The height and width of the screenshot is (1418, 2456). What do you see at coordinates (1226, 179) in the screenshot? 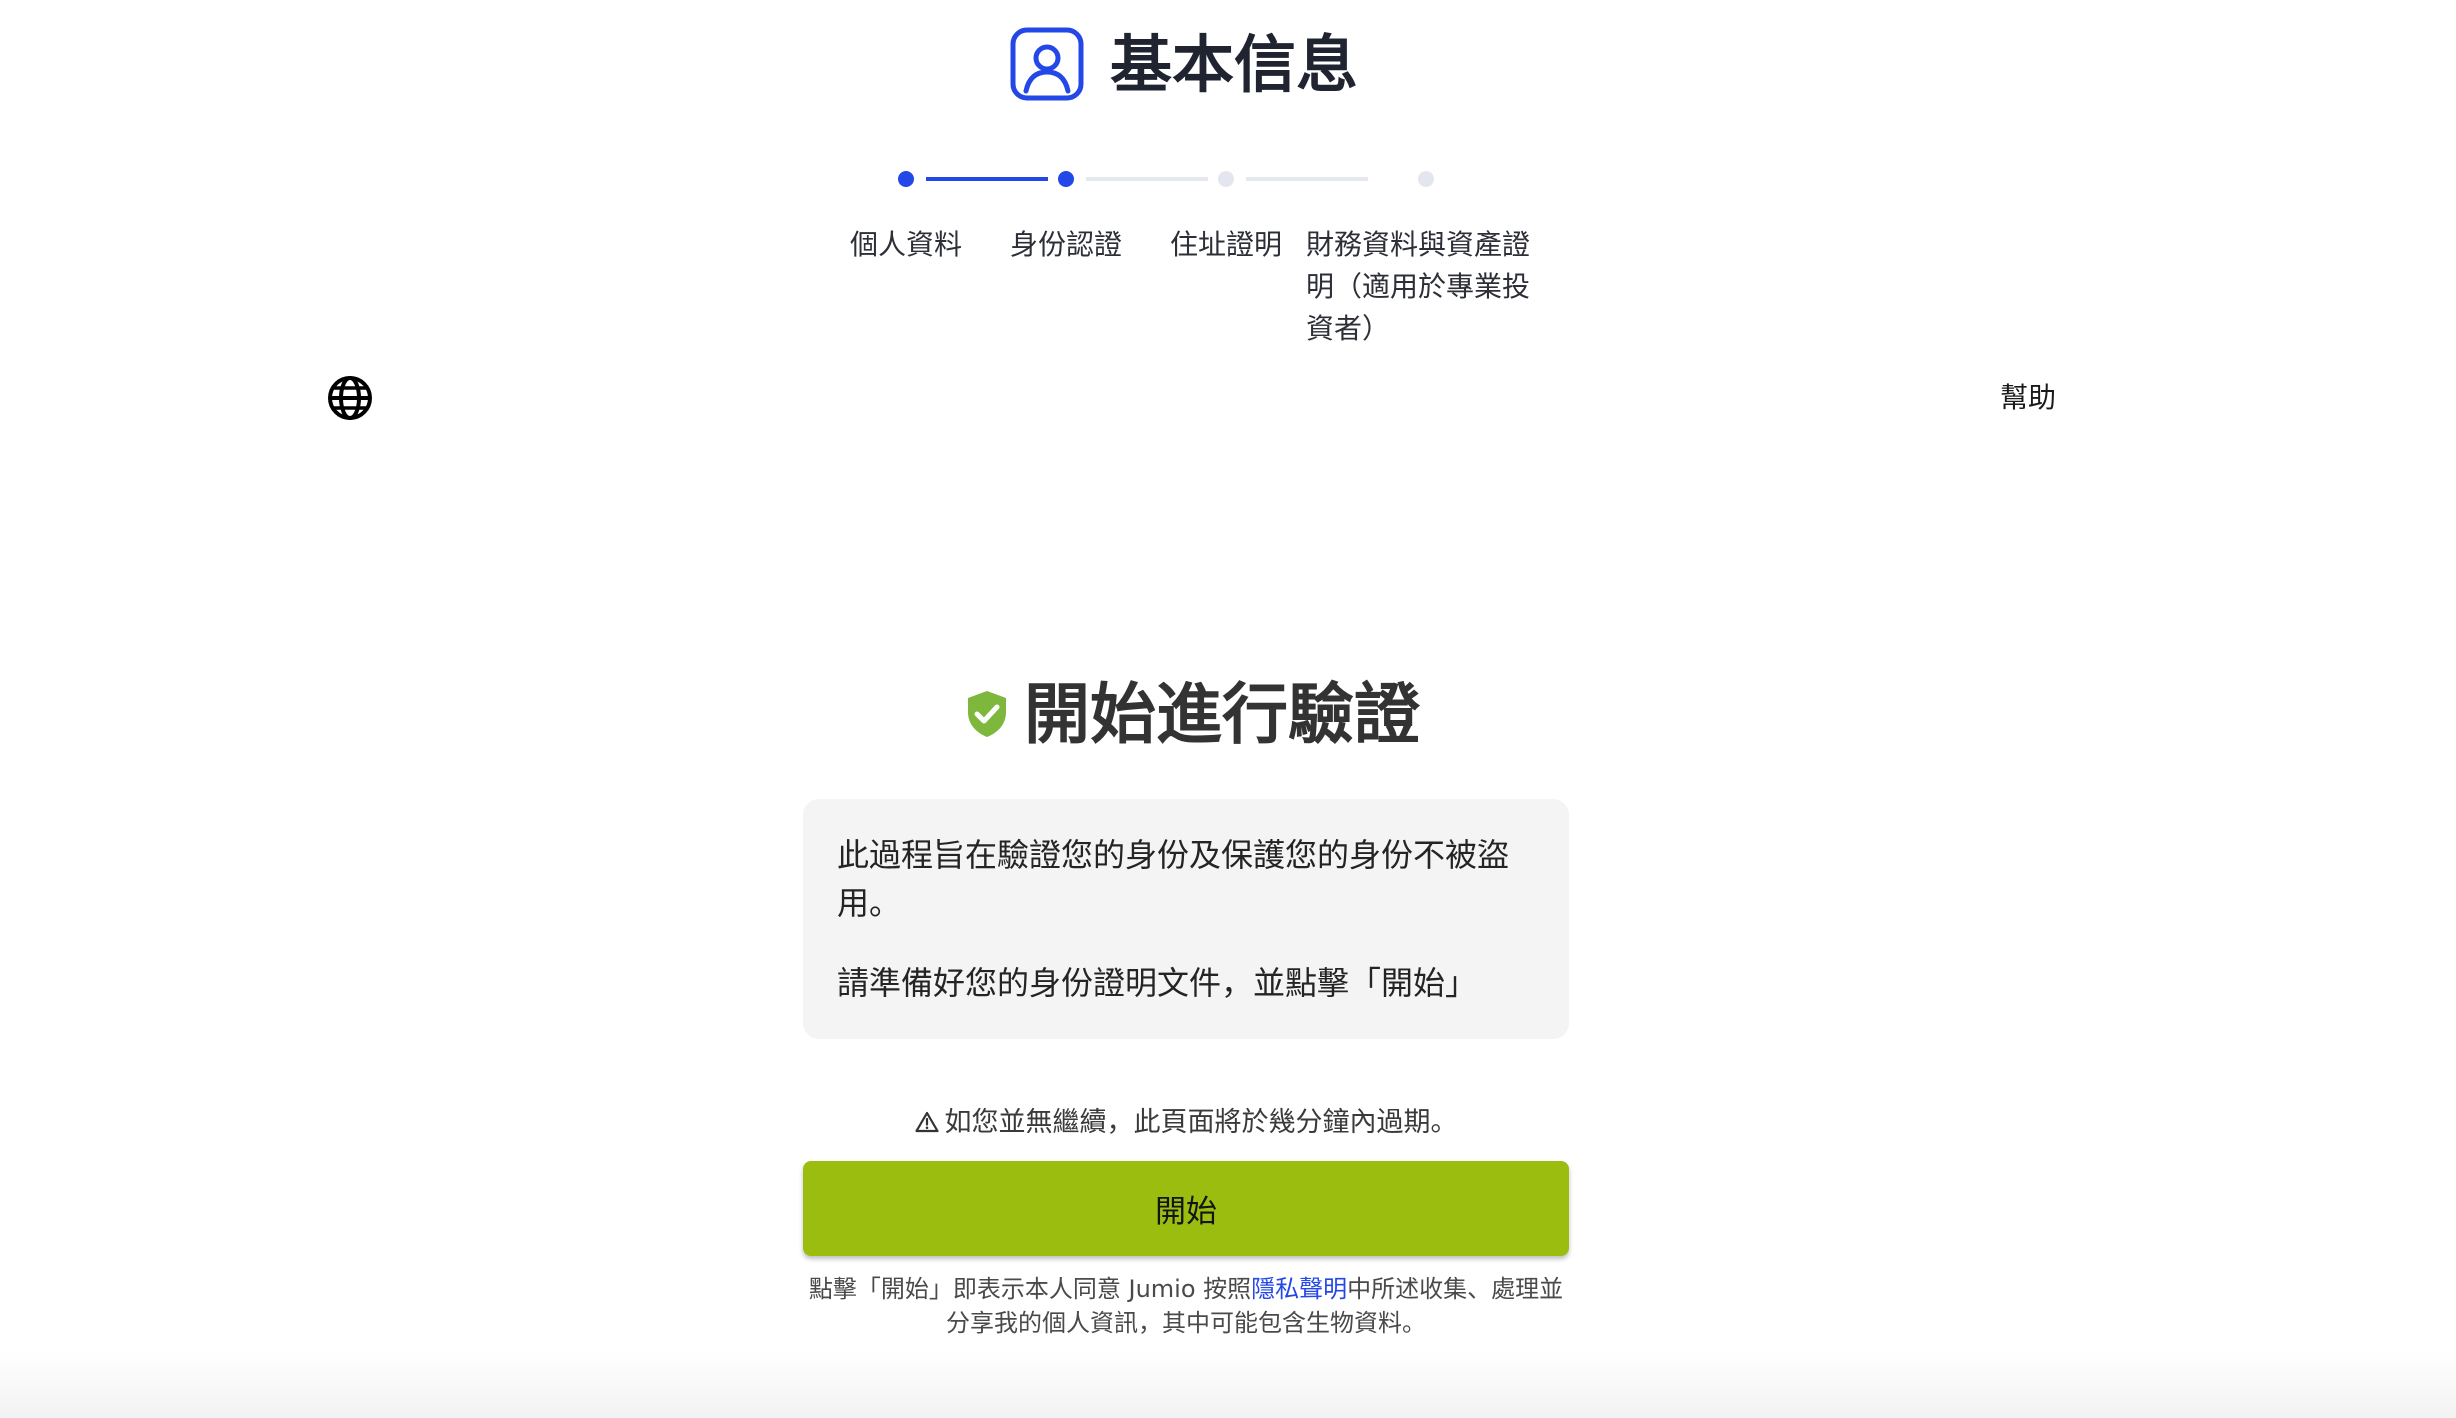
I see `step-dot-address` at bounding box center [1226, 179].